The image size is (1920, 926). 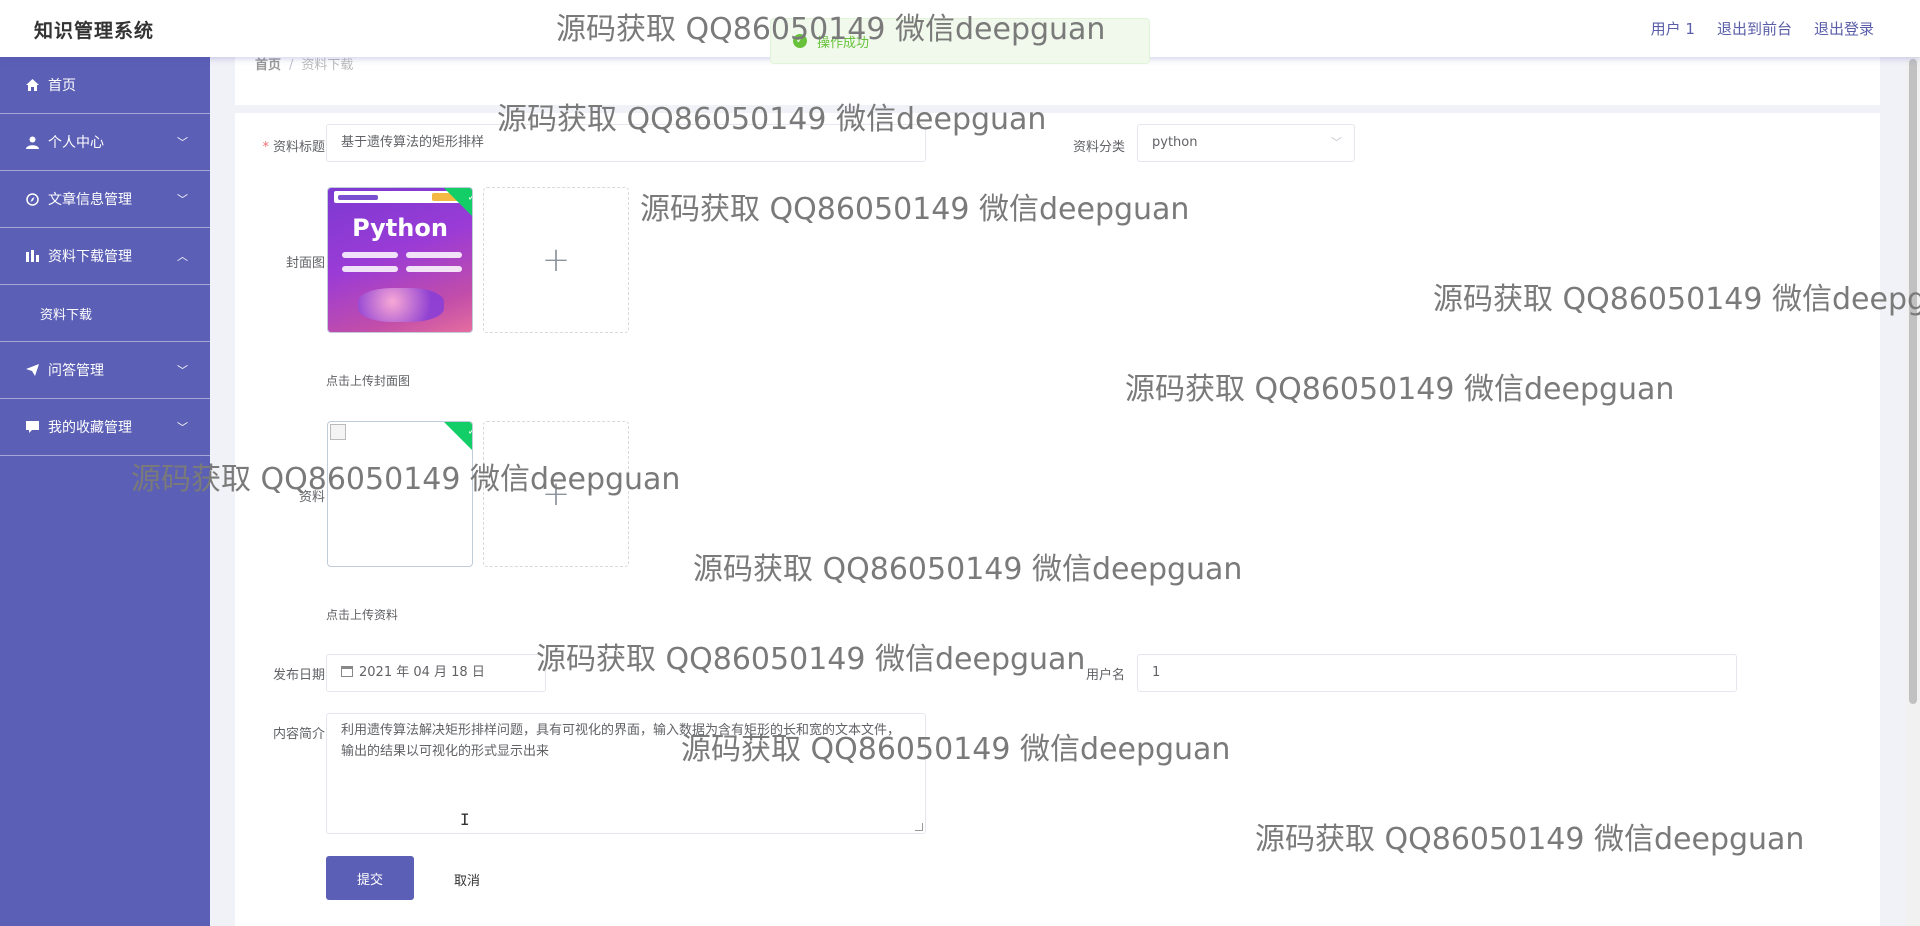 I want to click on sidebar-item-label: 首页, so click(x=62, y=86).